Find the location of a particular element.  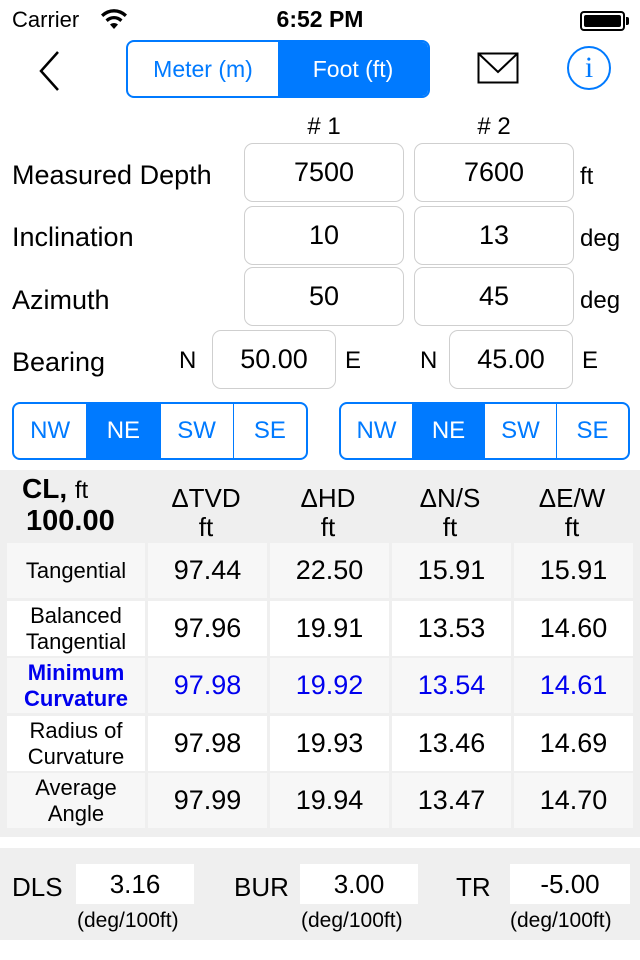

unit-meter-segment: Meter (m) is located at coordinates (203, 69).